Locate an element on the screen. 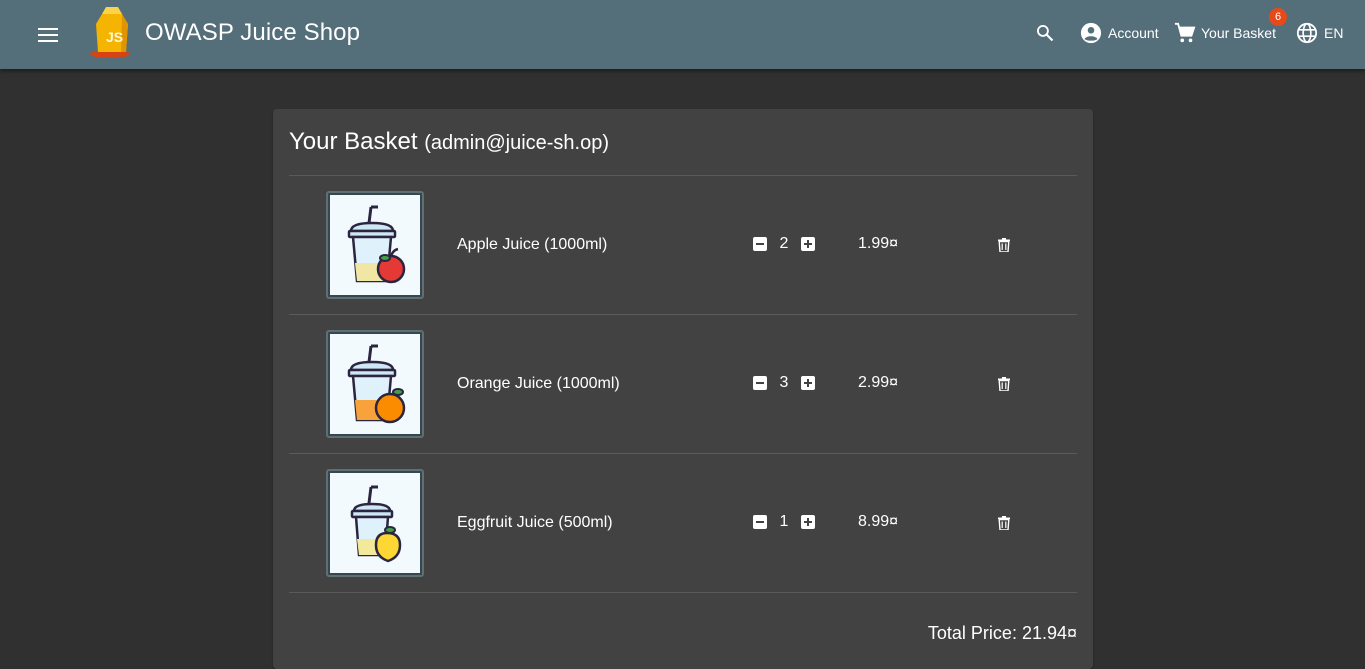 This screenshot has width=1365, height=669. item-price: 1.99¤ is located at coordinates (878, 243).